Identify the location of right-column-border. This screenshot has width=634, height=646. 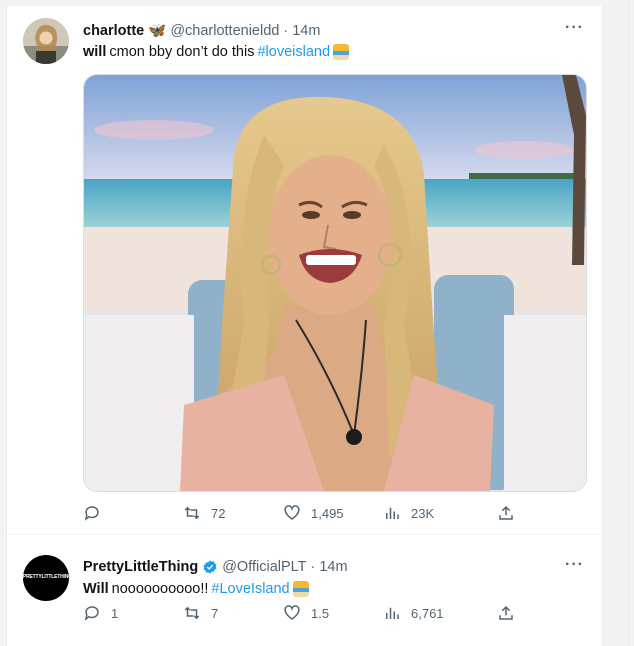
(628, 323).